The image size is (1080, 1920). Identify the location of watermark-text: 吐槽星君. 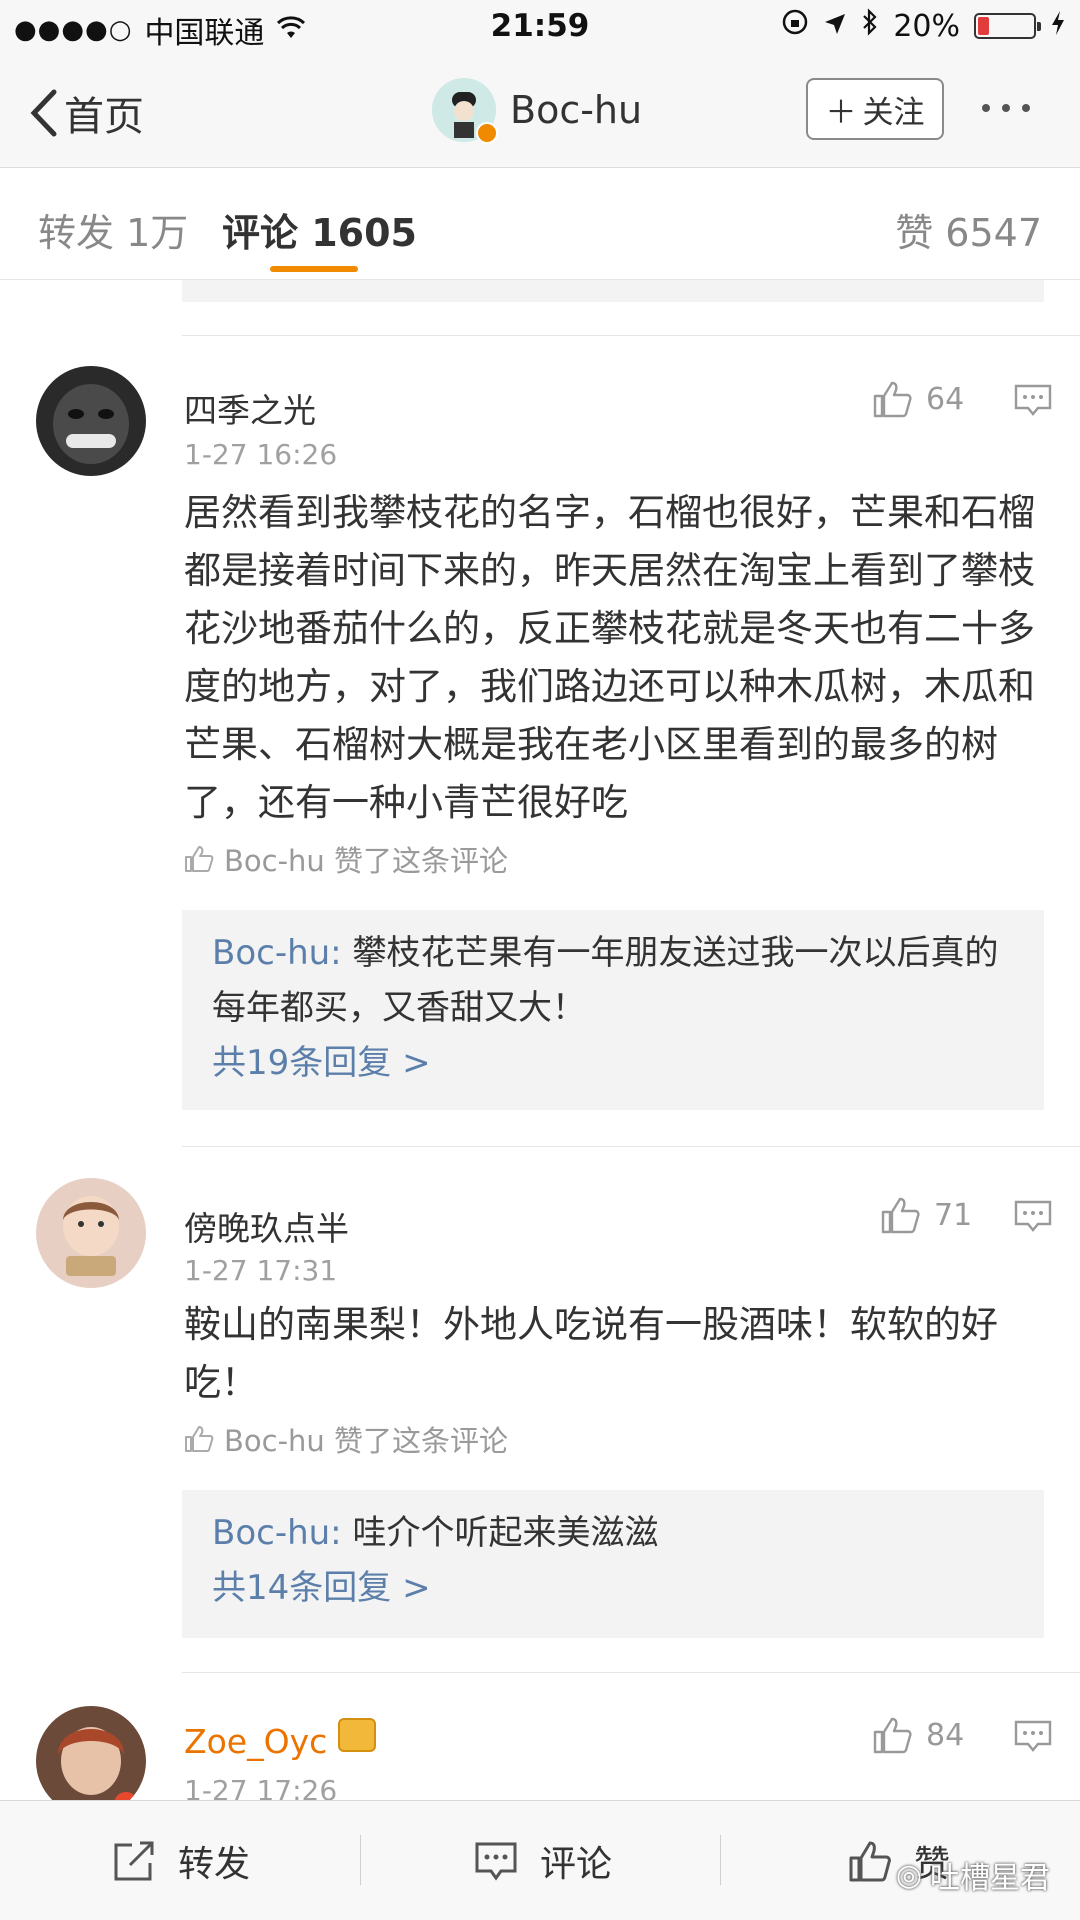
(990, 1878).